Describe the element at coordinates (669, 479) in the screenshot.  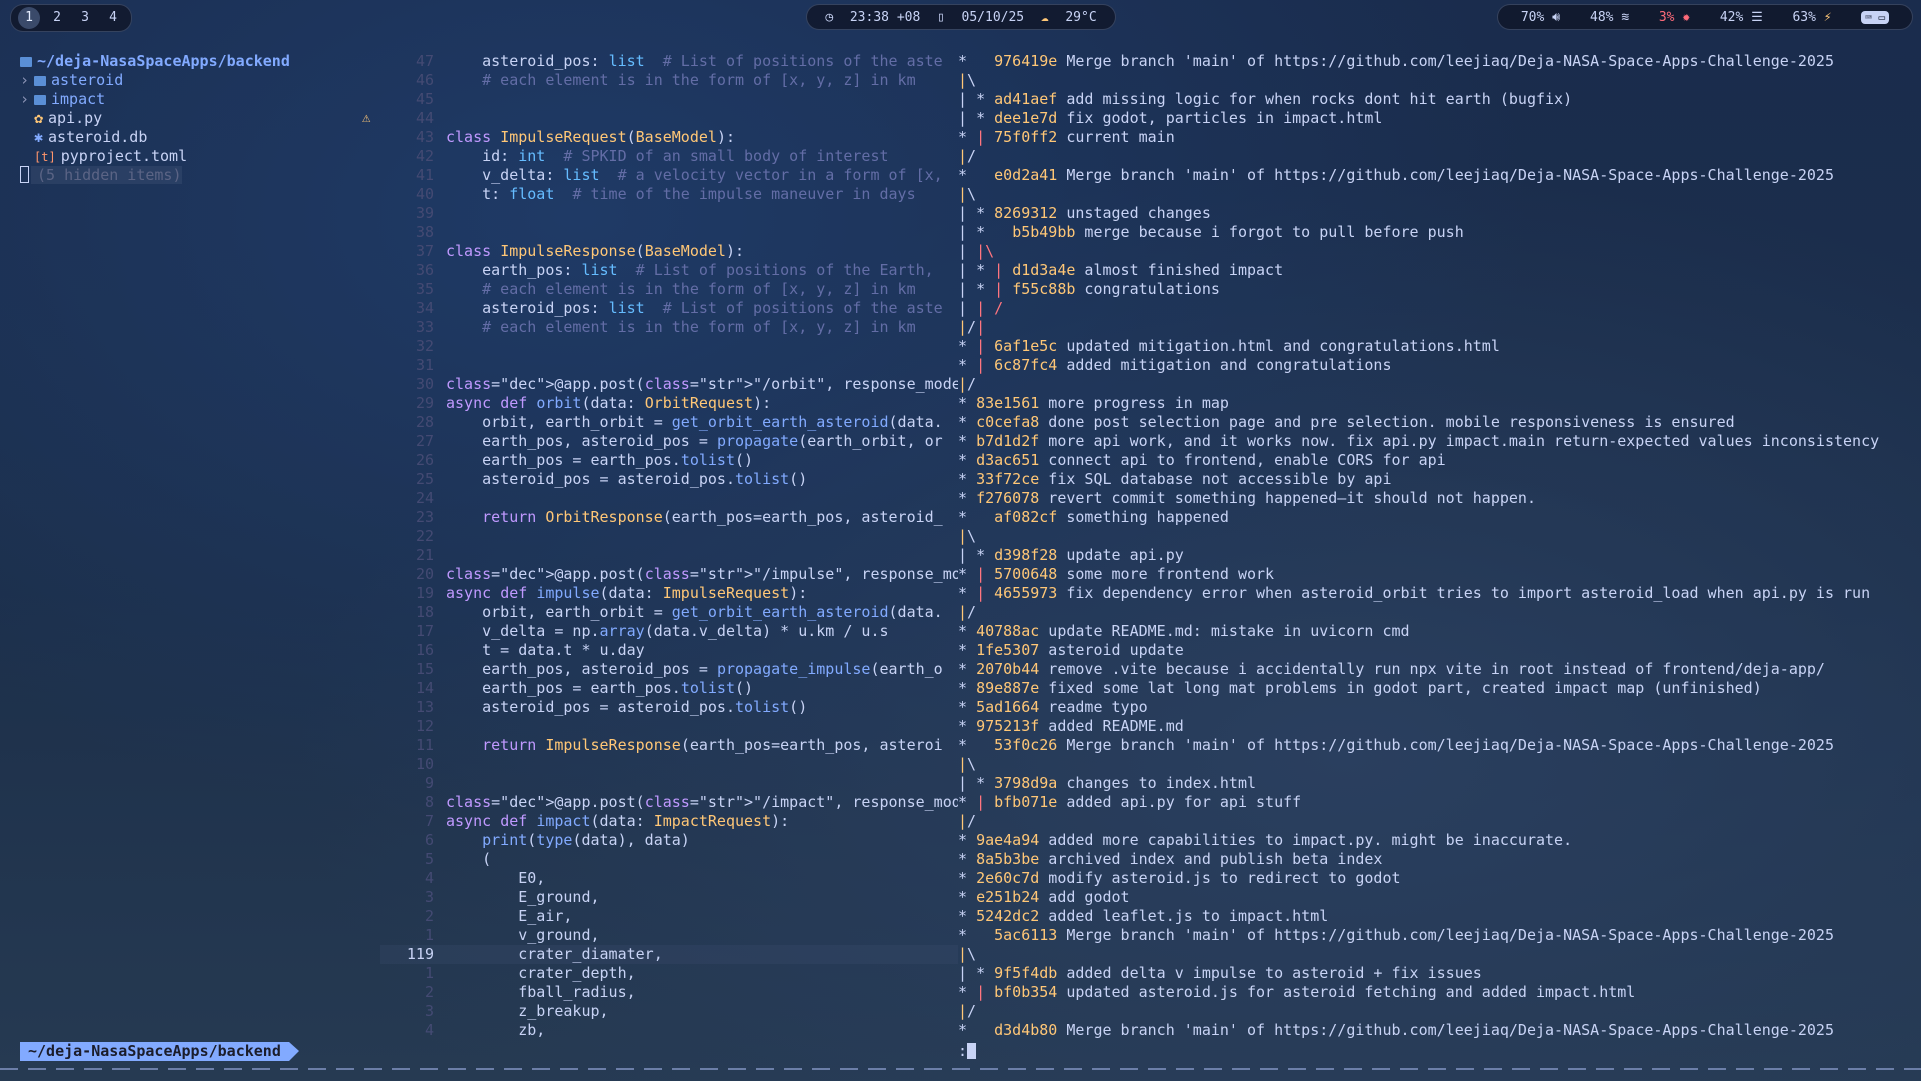
I see `code-line: 25 asteroid_pos = asteroid_pos.tolist()` at that location.